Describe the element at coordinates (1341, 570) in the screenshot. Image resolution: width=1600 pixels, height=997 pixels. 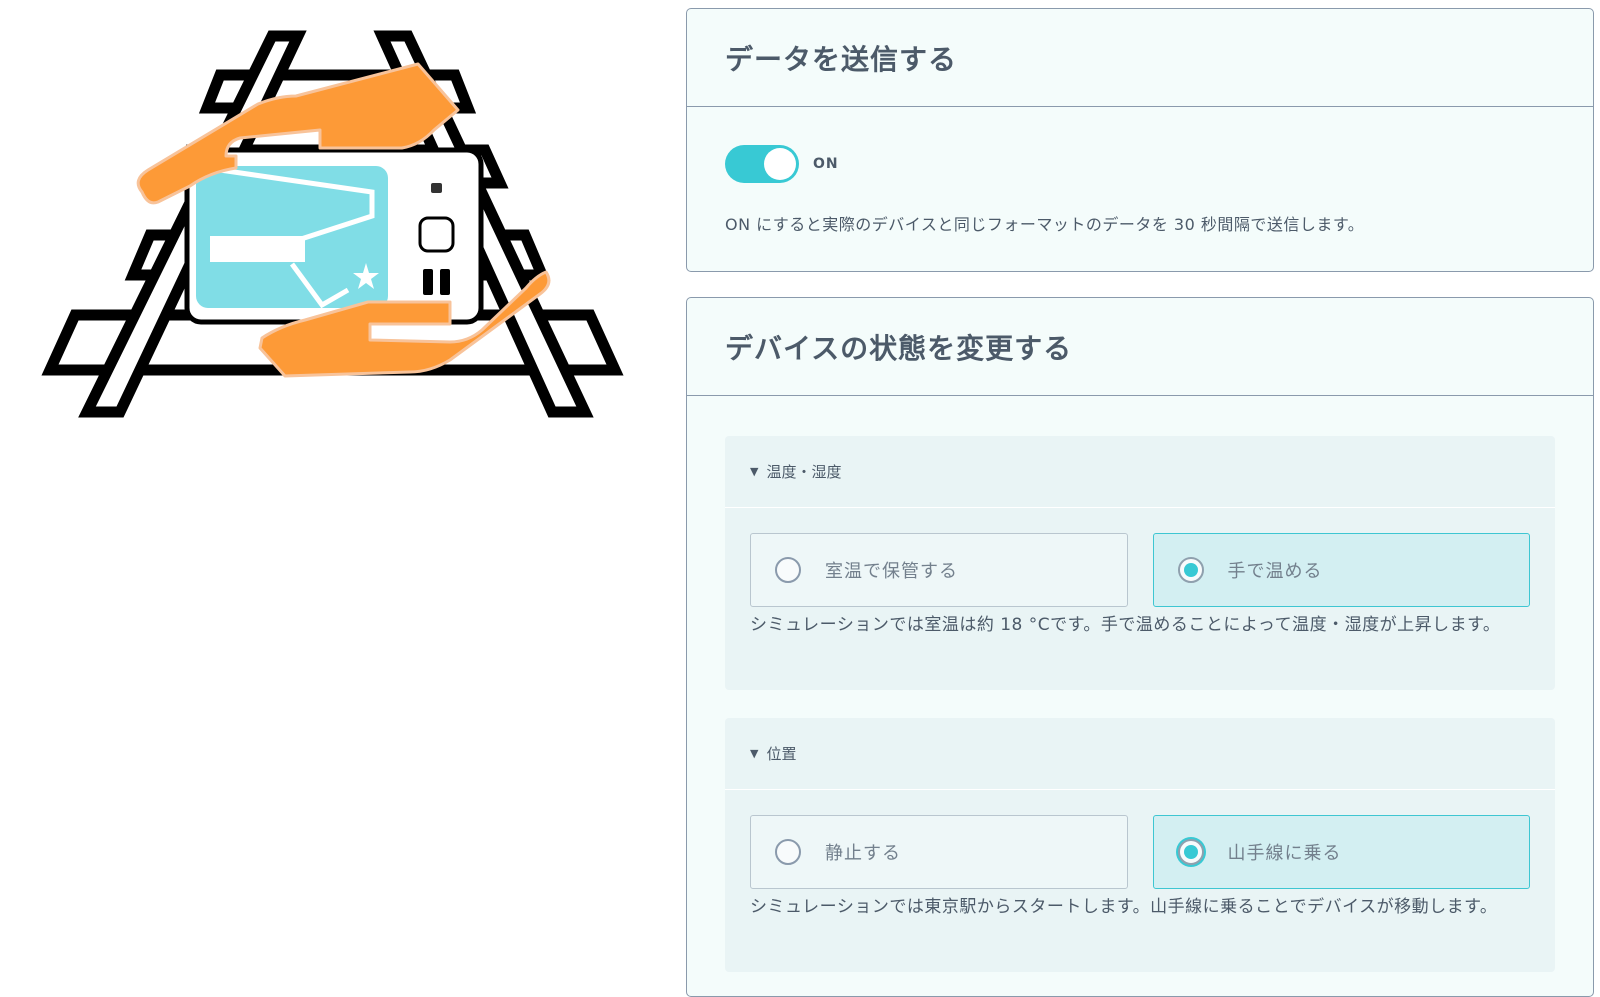
I see `option-warm-by-hand: 手で温める` at that location.